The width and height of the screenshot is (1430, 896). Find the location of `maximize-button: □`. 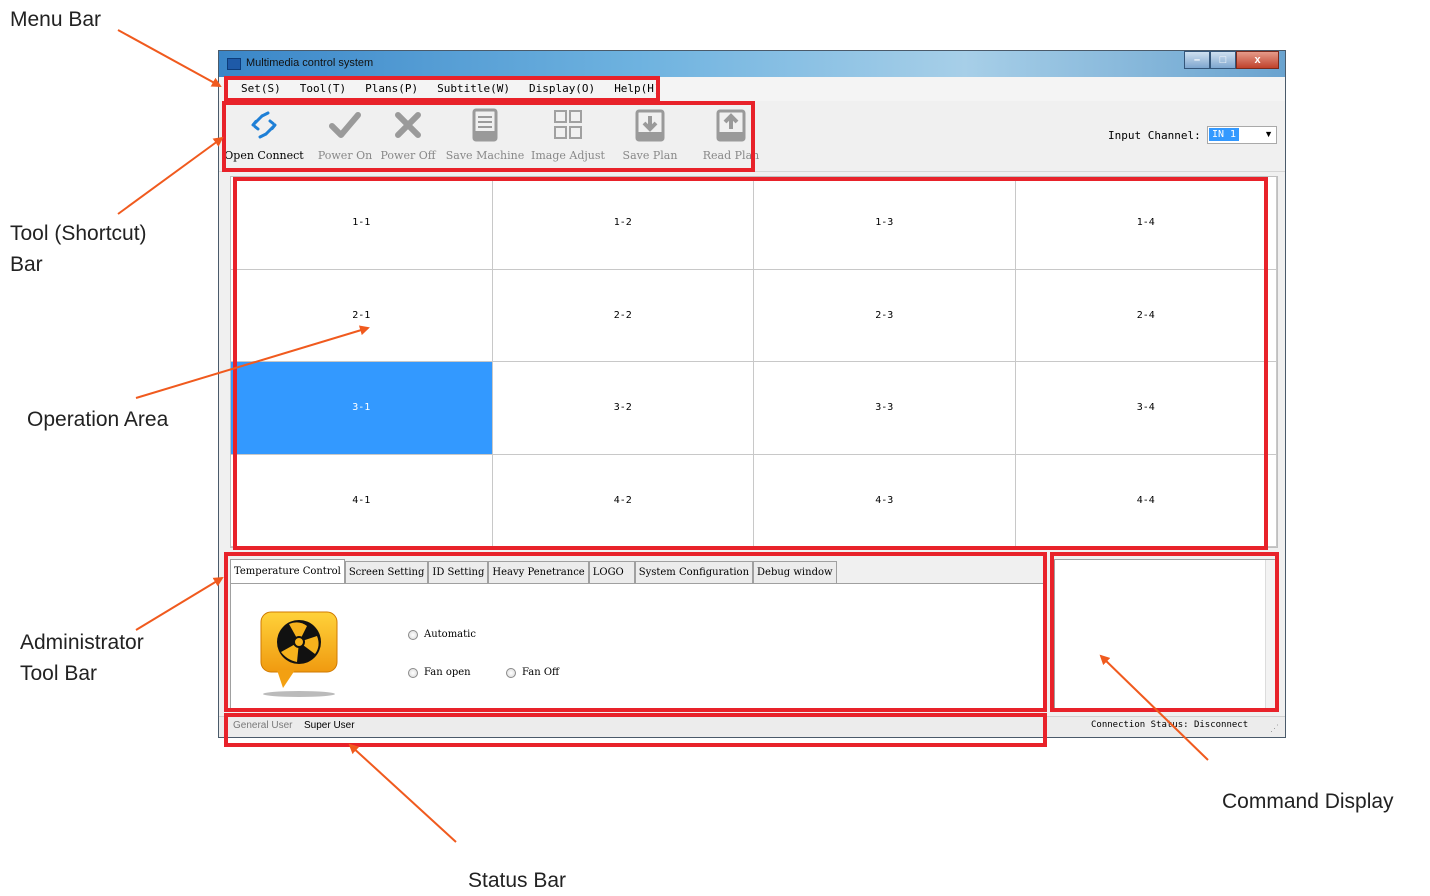

maximize-button: □ is located at coordinates (1223, 60).